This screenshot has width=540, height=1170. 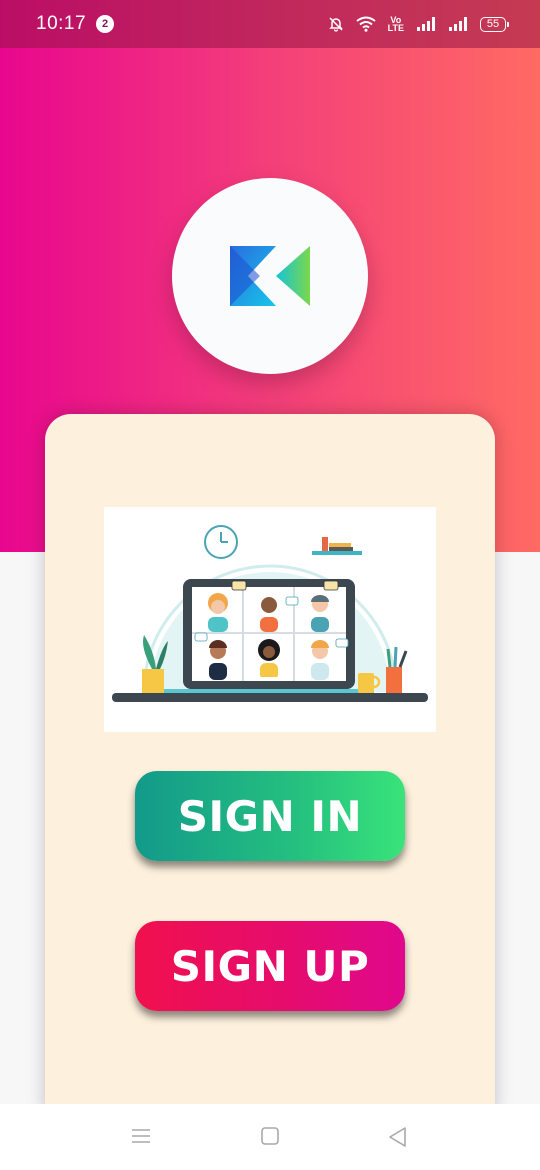 What do you see at coordinates (366, 24) in the screenshot?
I see `wifi-icon` at bounding box center [366, 24].